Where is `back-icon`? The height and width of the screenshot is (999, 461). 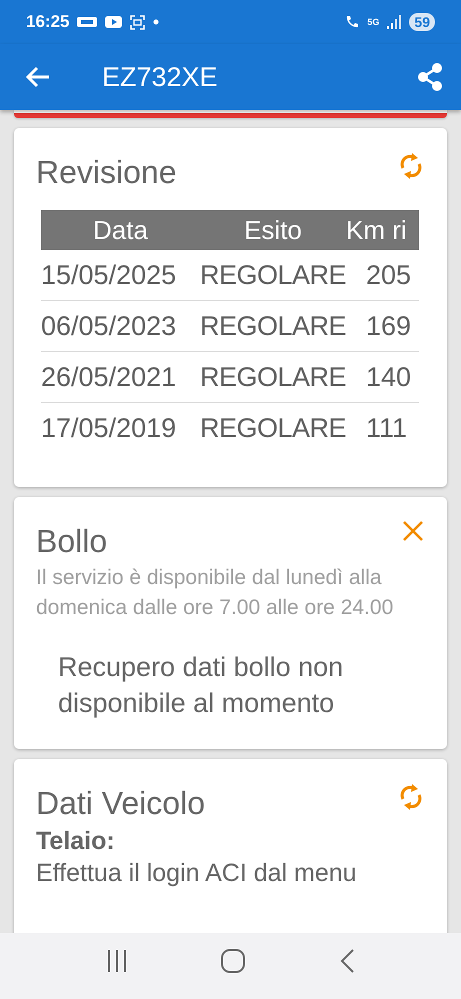
back-icon is located at coordinates (347, 961).